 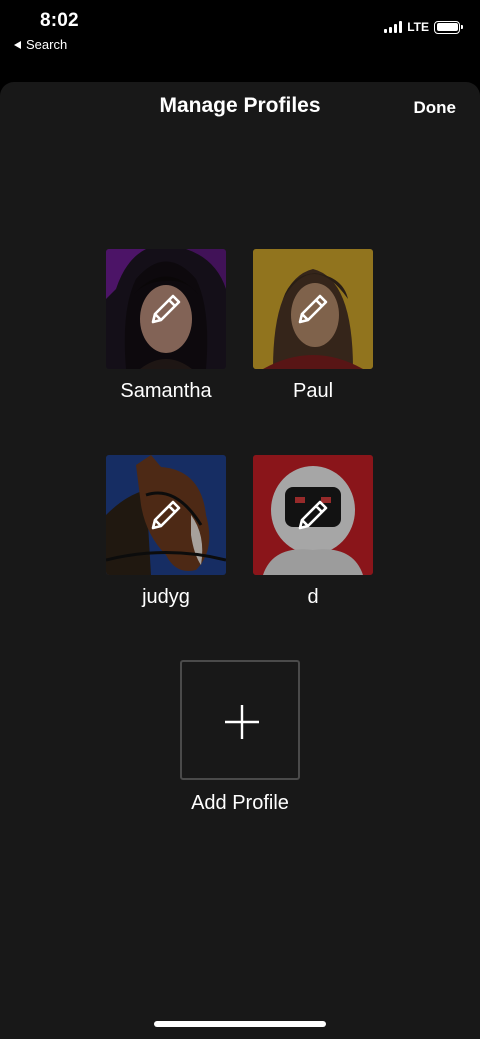 I want to click on profile-judyg: judyg, so click(x=166, y=532).